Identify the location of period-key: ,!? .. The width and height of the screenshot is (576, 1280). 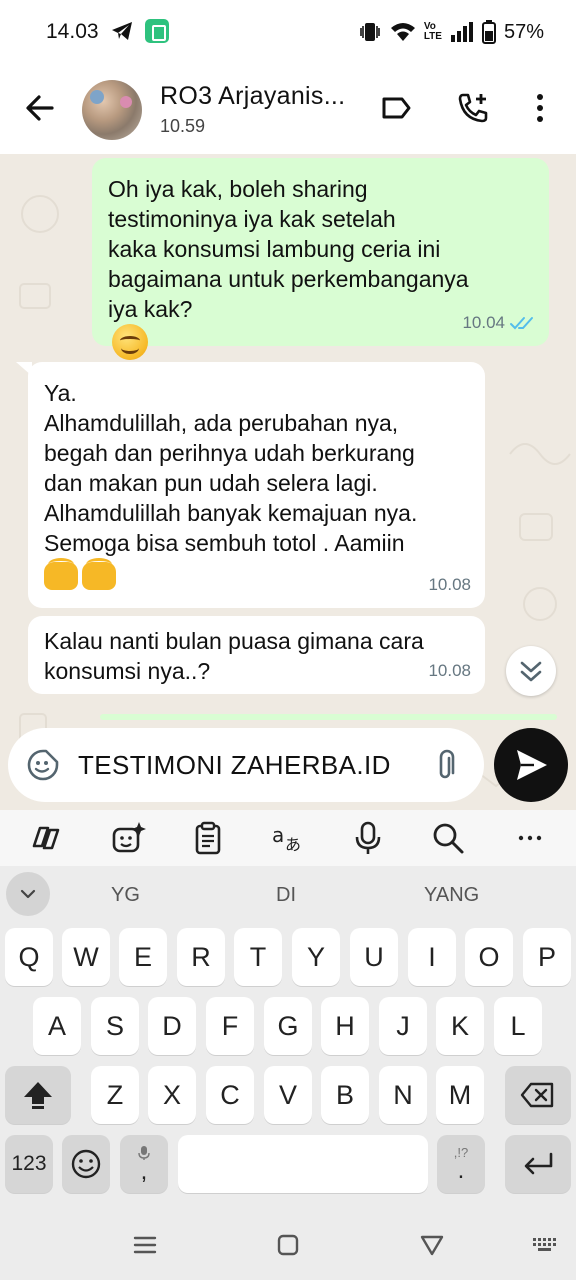
(461, 1164).